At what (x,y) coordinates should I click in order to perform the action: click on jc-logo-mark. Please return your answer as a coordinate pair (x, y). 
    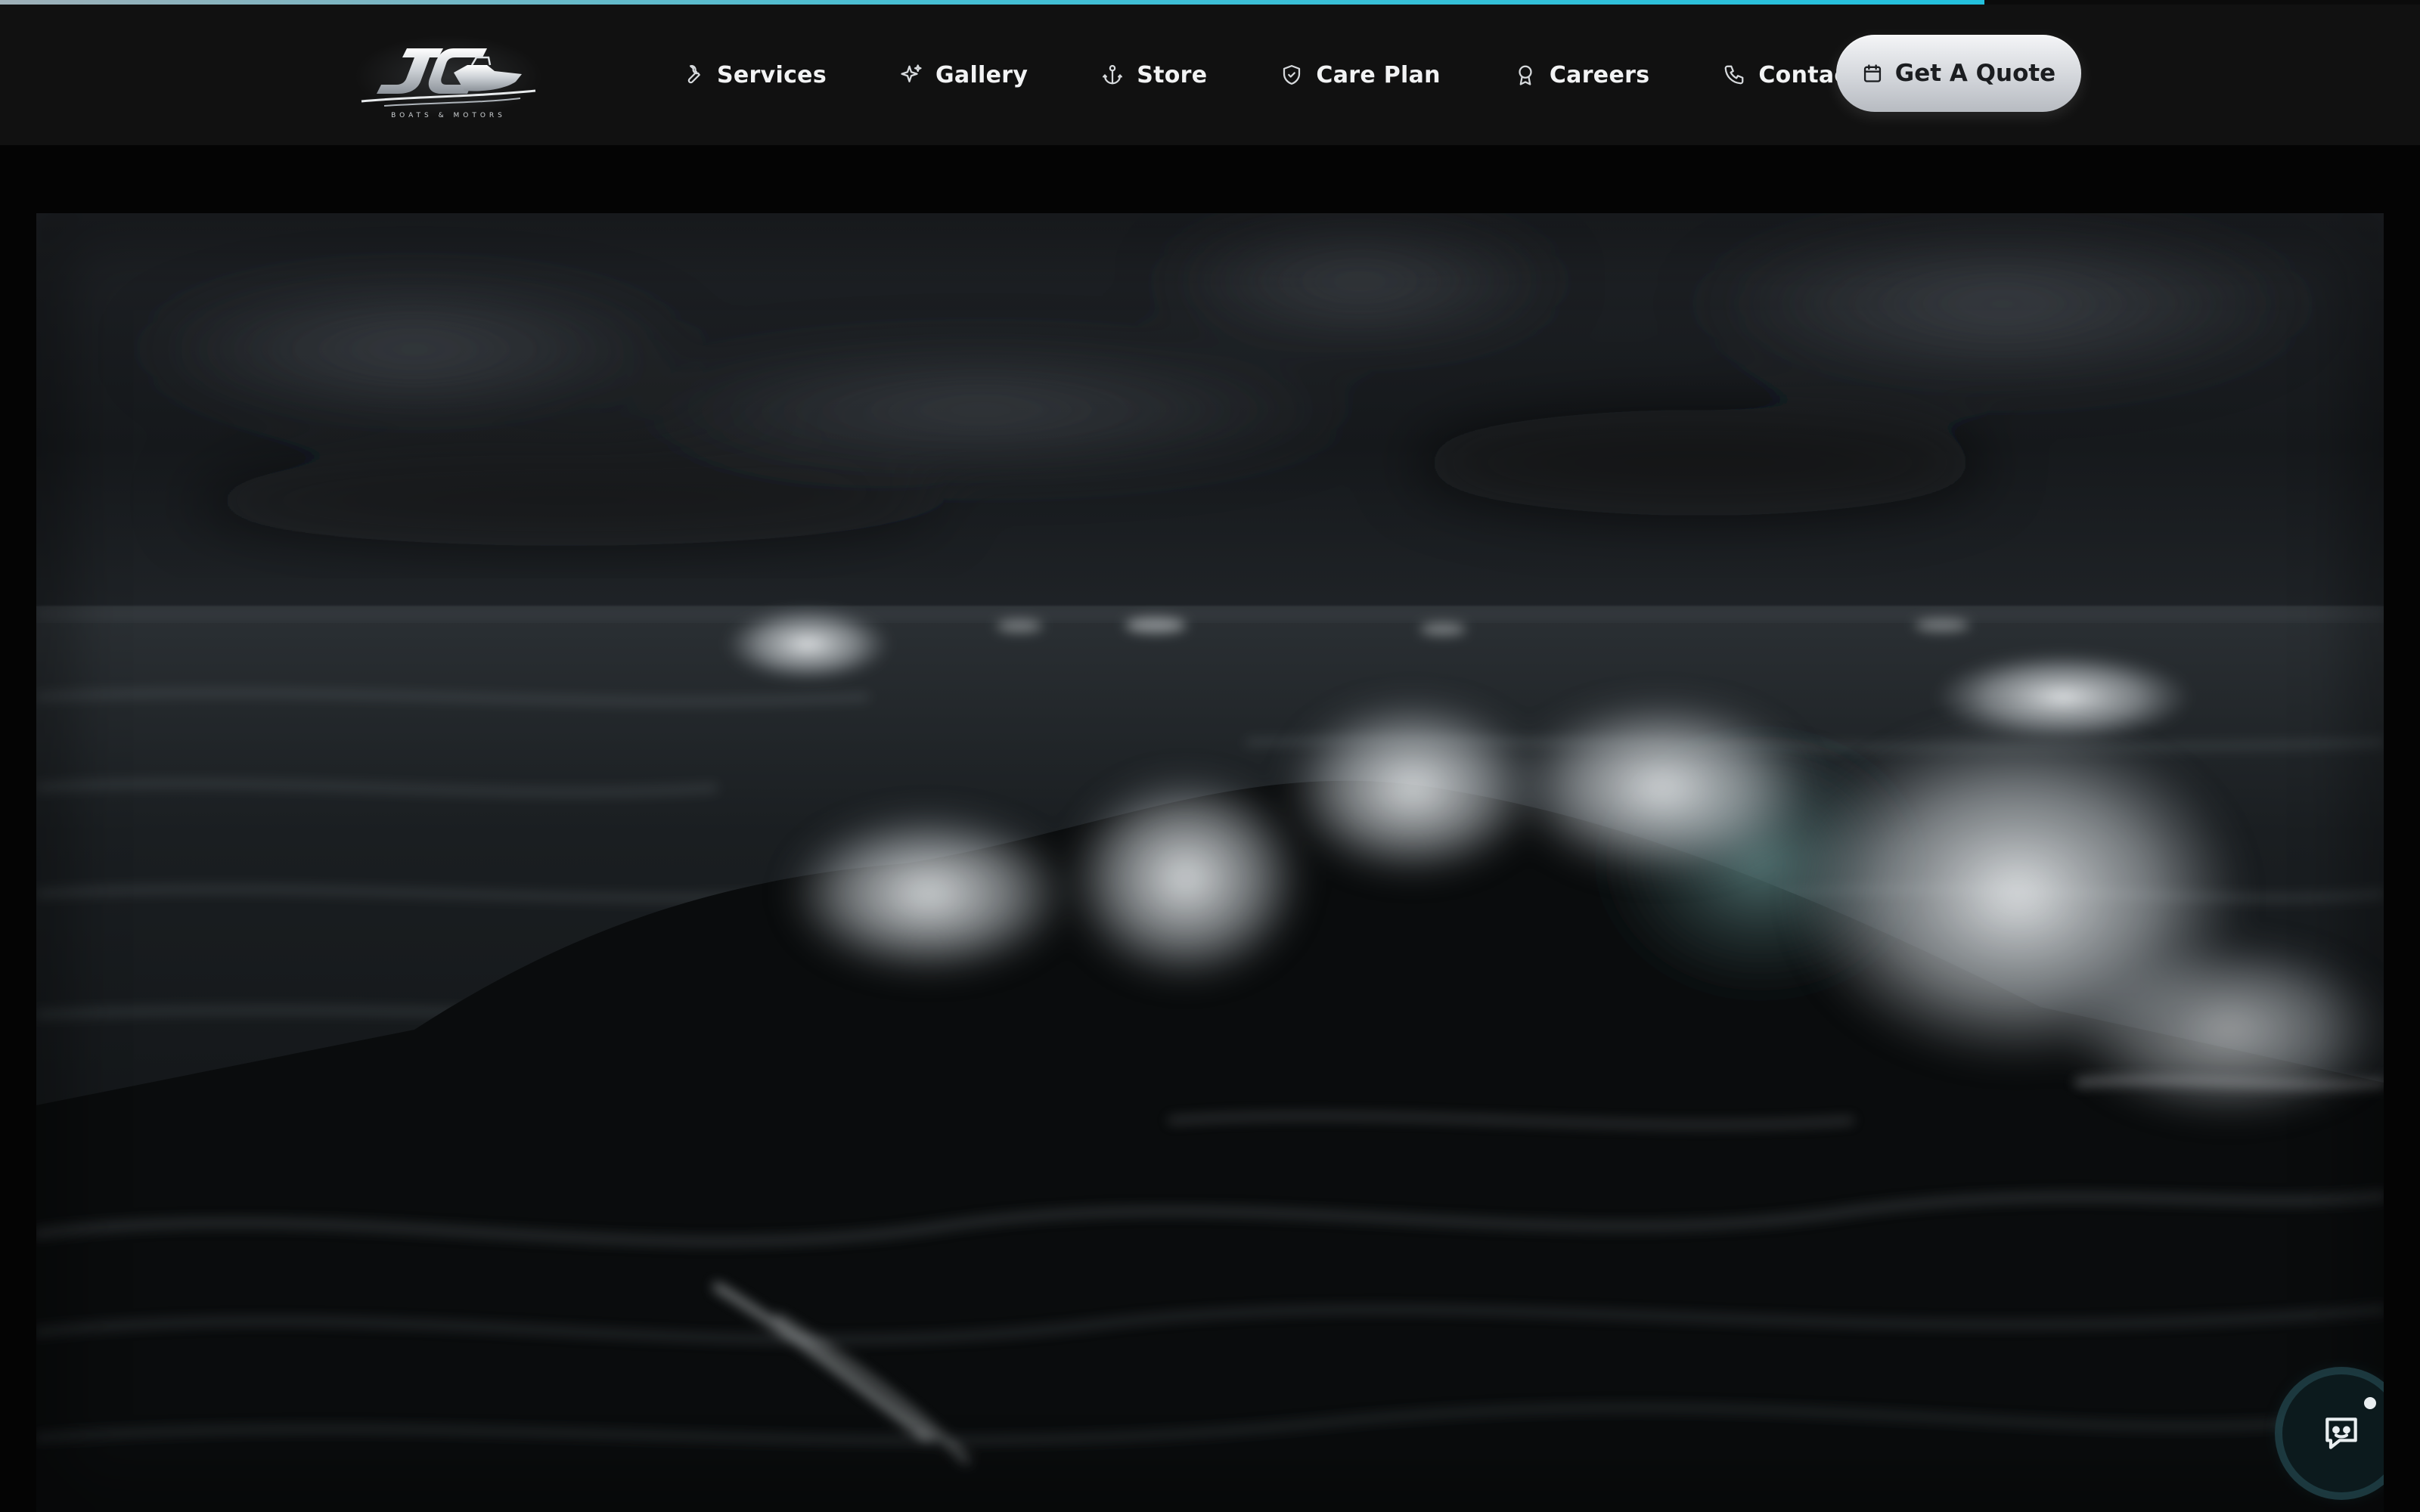
    Looking at the image, I should click on (448, 77).